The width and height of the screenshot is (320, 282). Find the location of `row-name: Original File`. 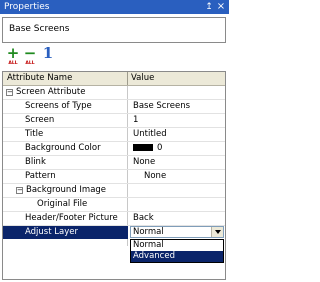

row-name: Original File is located at coordinates (62, 204).